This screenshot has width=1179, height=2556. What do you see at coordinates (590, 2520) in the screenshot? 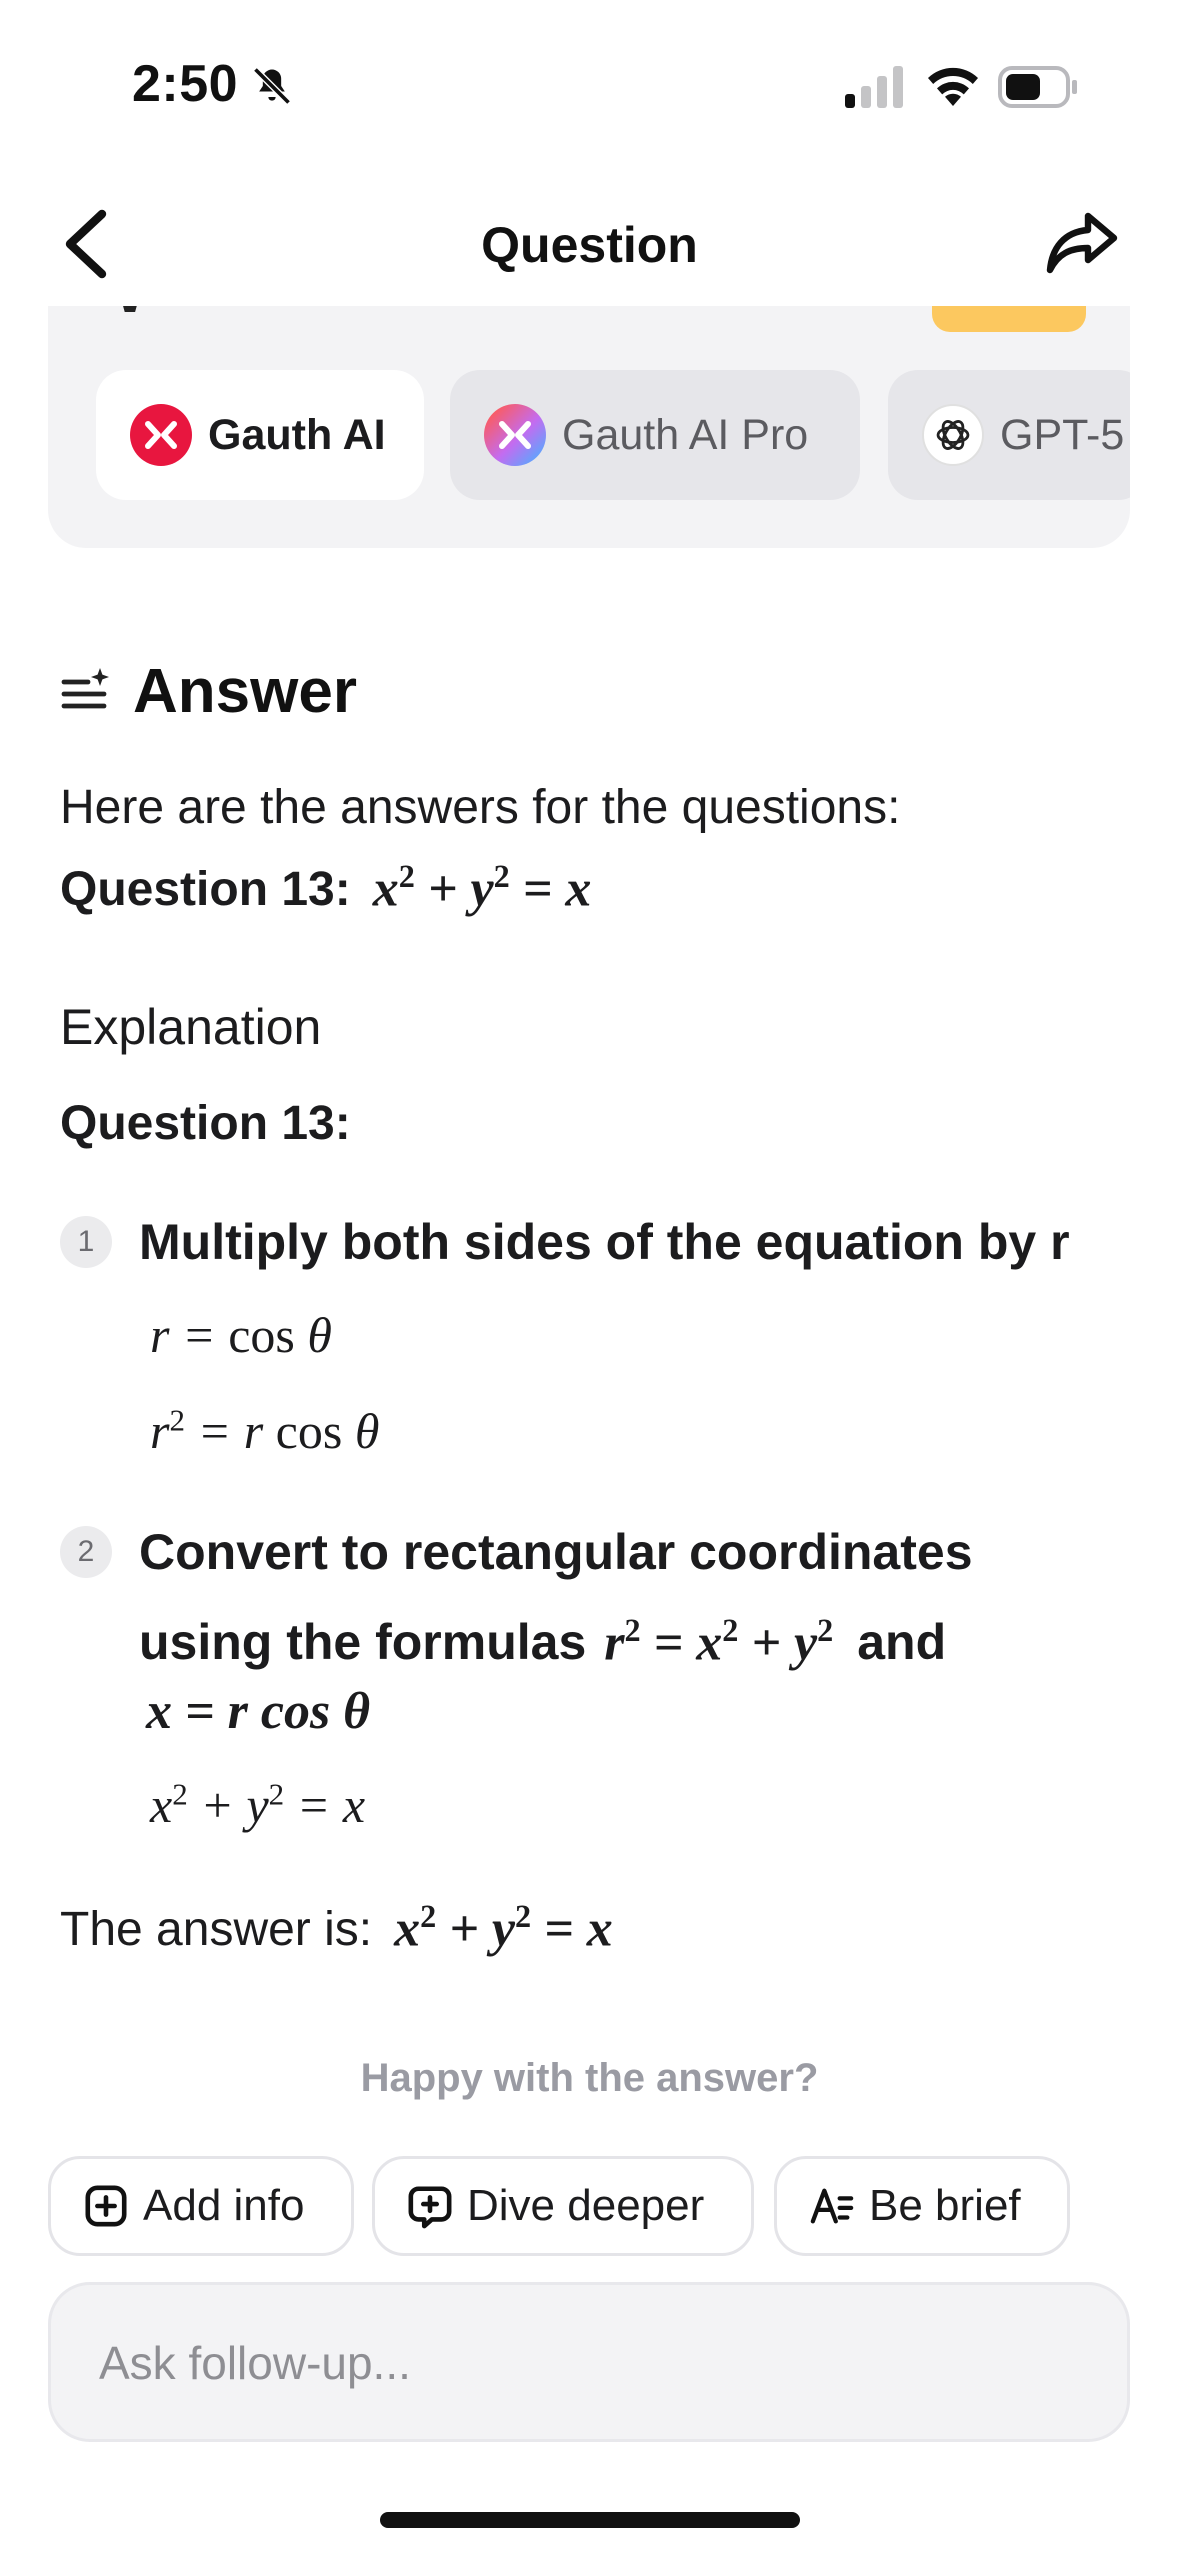
I see `home-indicator` at bounding box center [590, 2520].